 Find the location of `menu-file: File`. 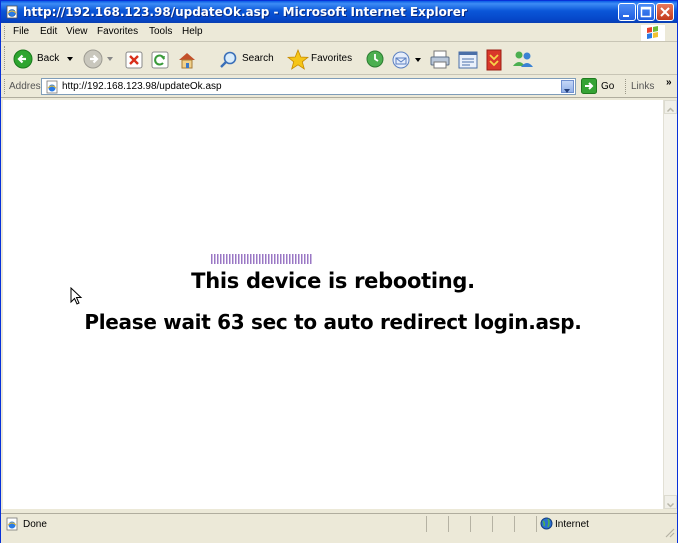

menu-file: File is located at coordinates (21, 31).